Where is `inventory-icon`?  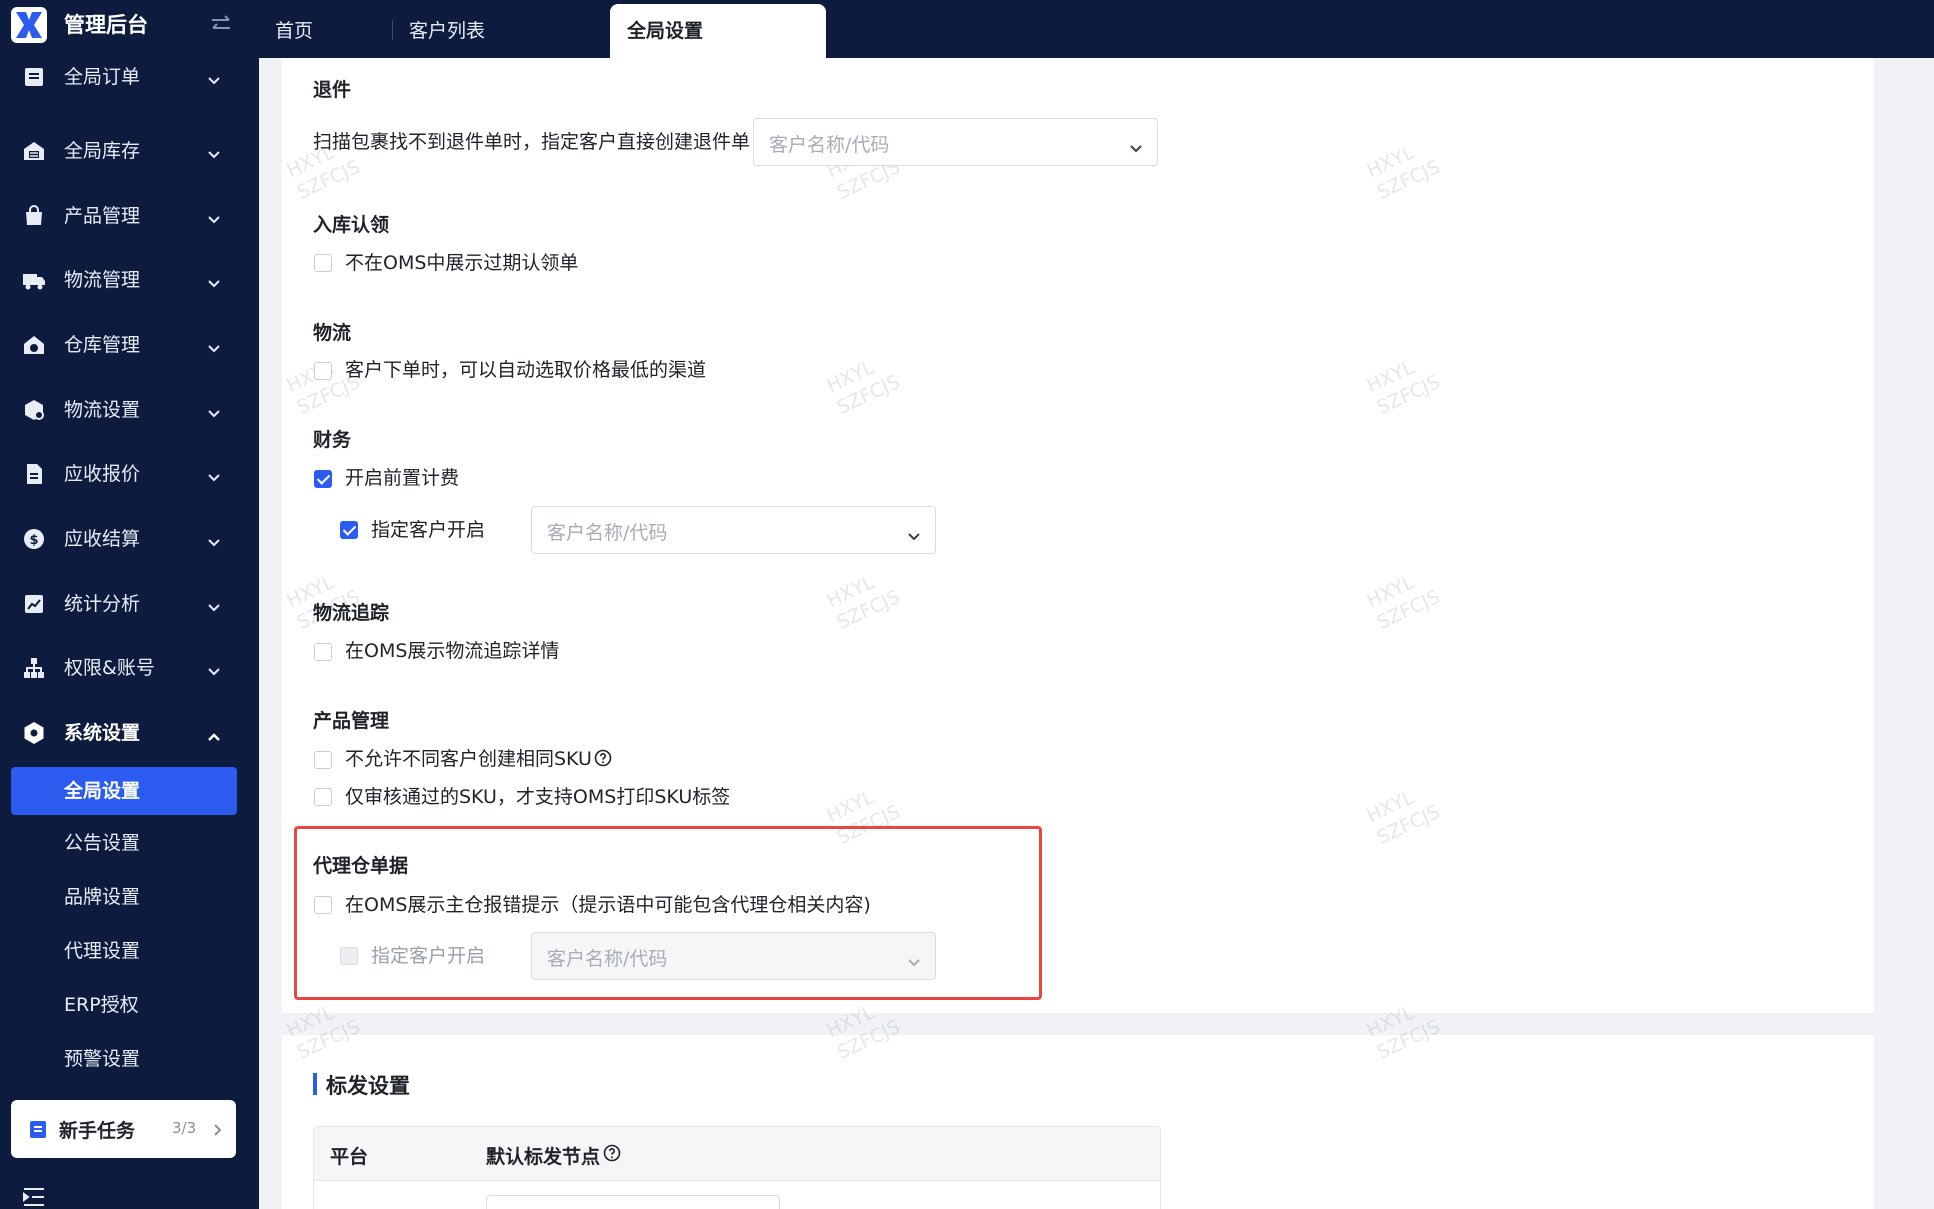
inventory-icon is located at coordinates (34, 151).